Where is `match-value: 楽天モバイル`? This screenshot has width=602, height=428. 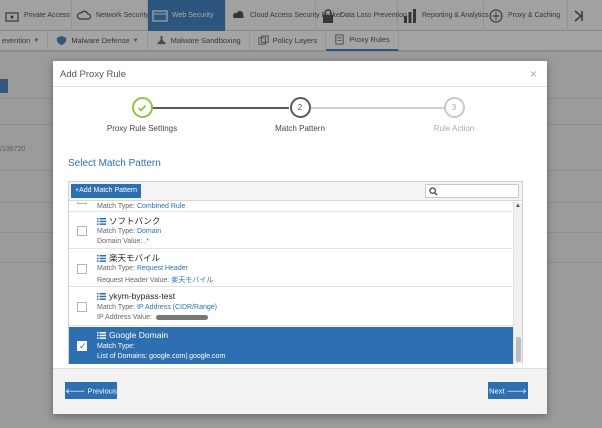
match-value: 楽天モバイル is located at coordinates (192, 280).